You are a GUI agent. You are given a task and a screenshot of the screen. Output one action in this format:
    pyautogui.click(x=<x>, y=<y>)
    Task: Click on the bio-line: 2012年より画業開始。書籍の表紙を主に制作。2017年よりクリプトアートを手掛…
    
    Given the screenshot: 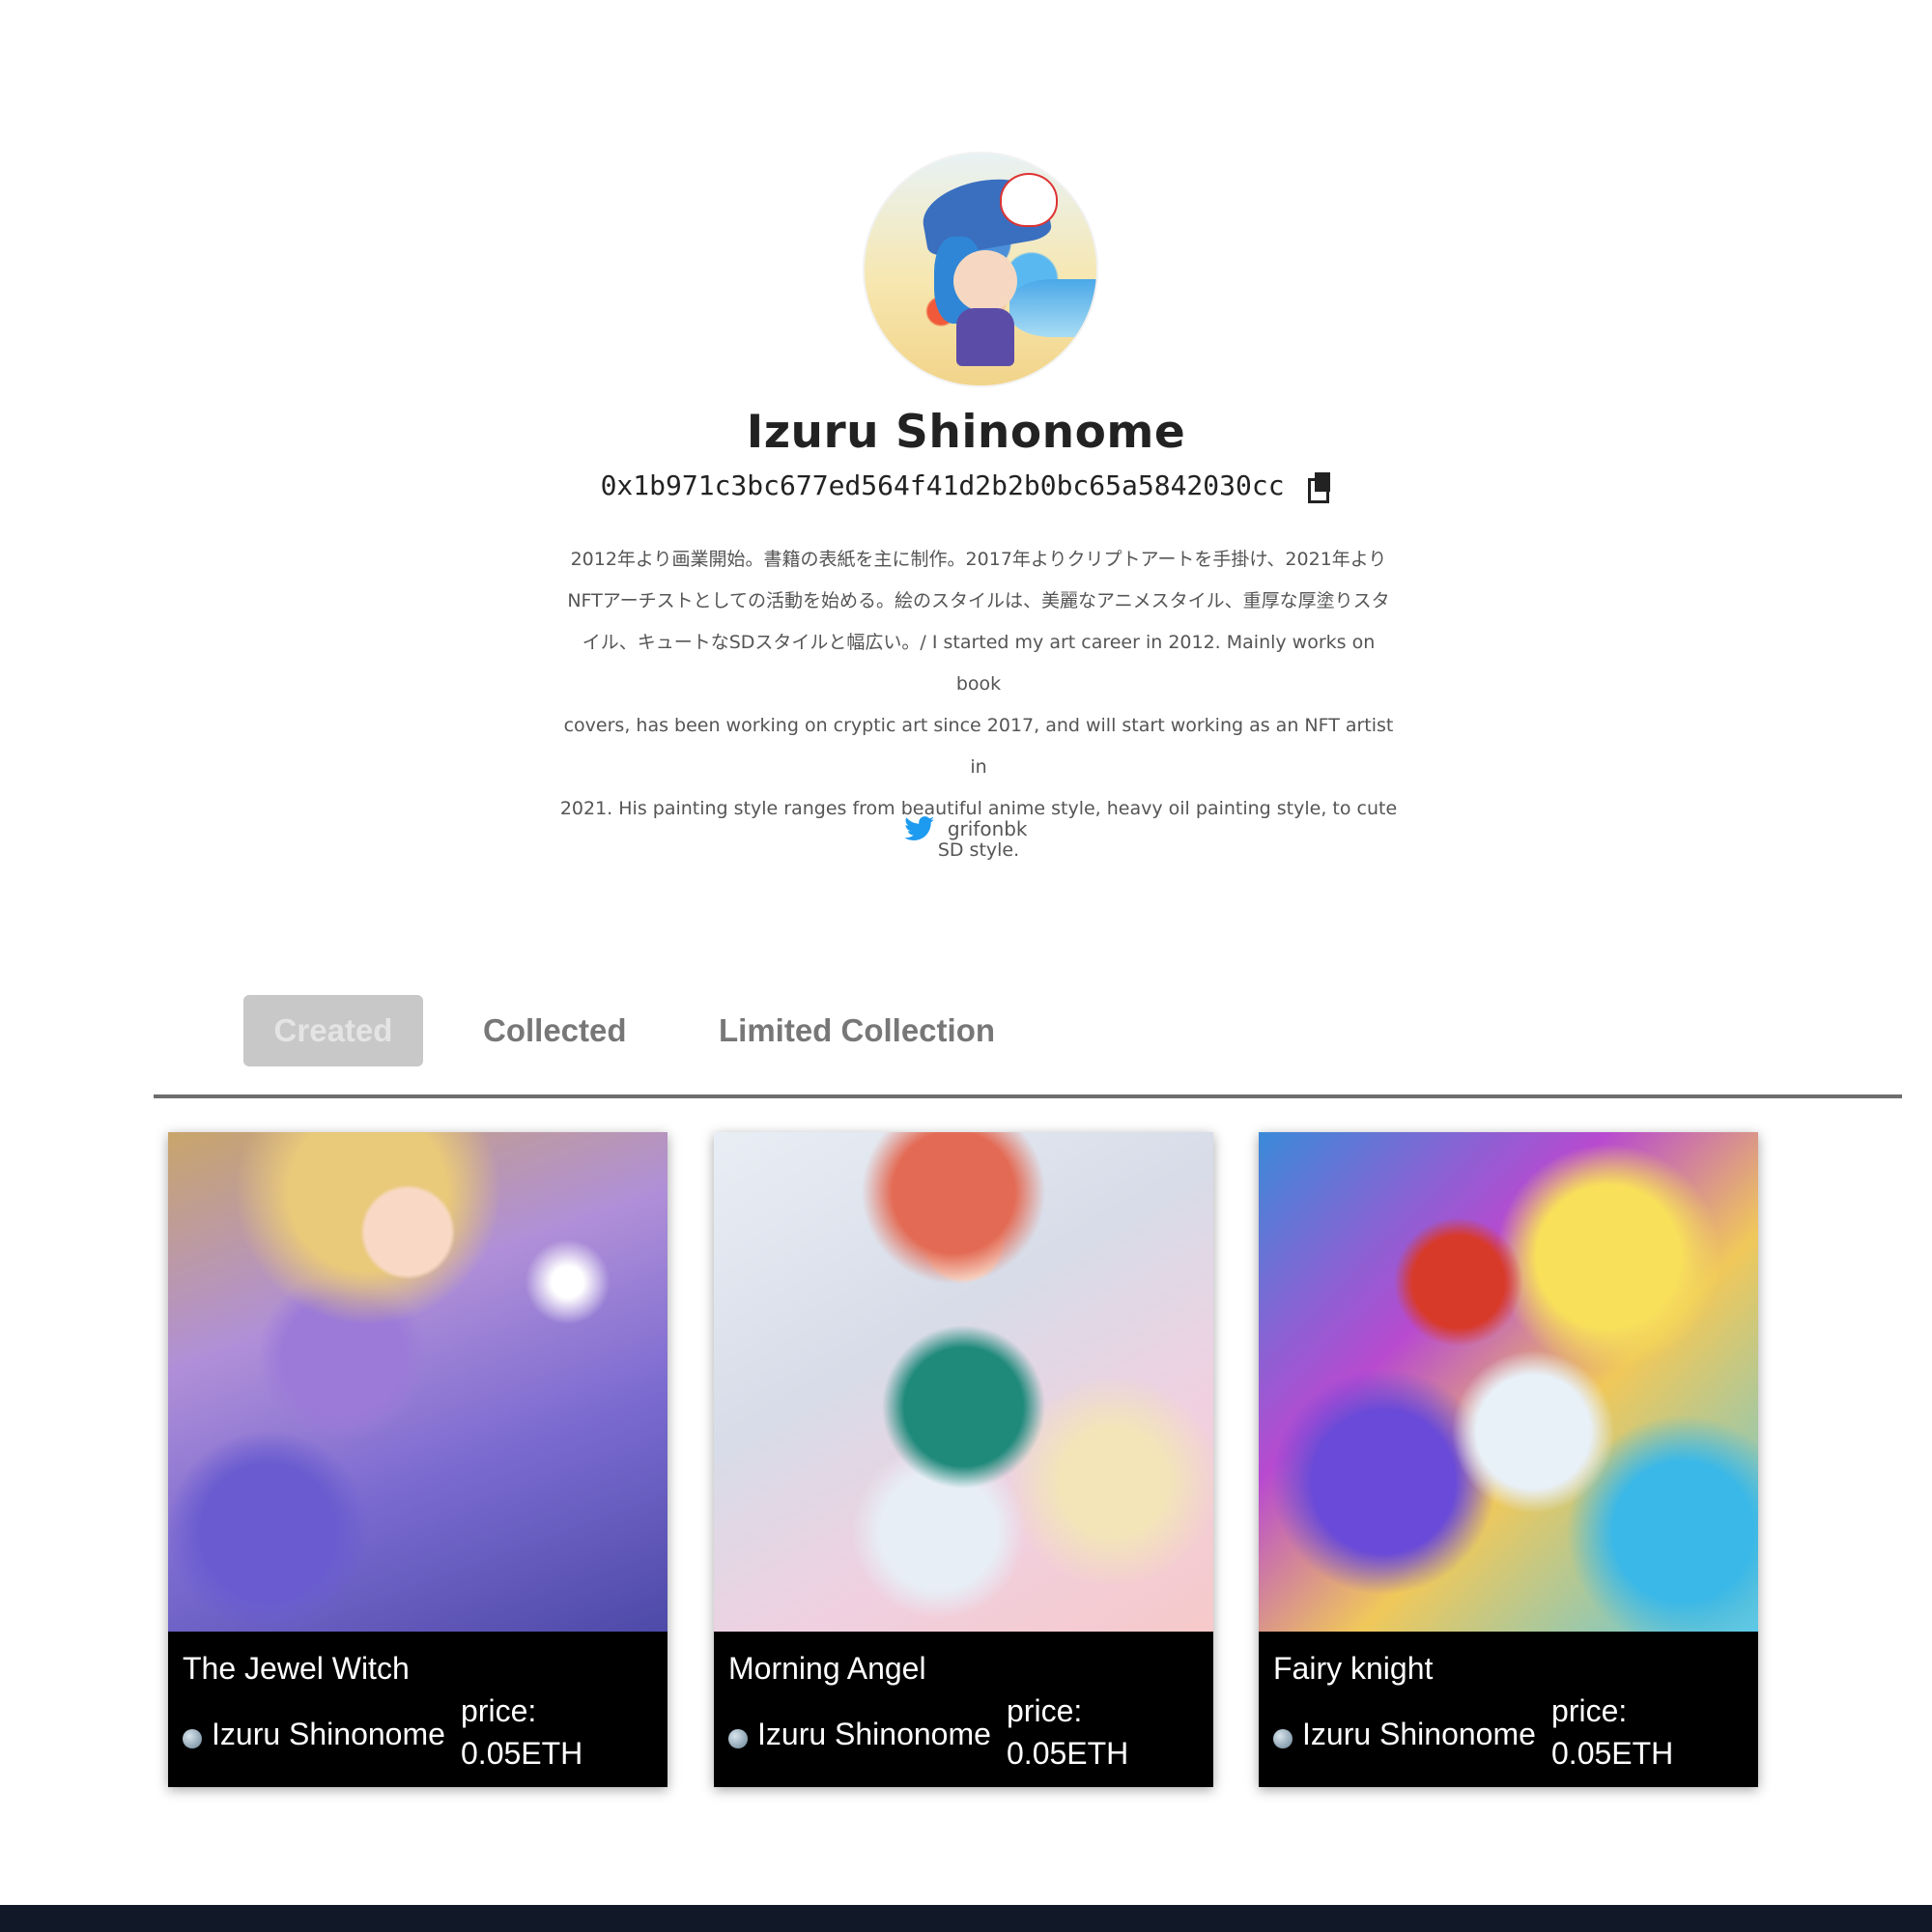 What is the action you would take?
    pyautogui.click(x=978, y=559)
    